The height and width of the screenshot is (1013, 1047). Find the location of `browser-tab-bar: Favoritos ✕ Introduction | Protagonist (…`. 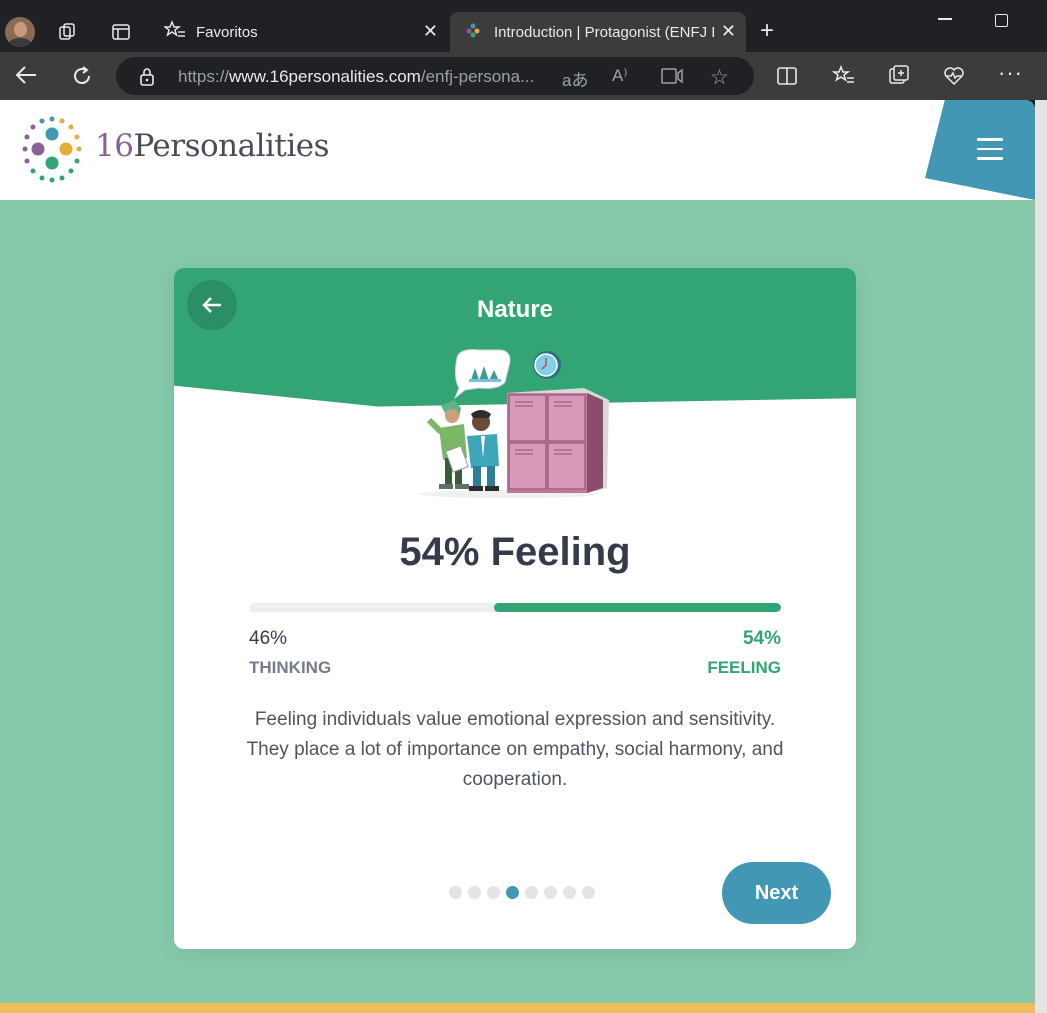

browser-tab-bar: Favoritos ✕ Introduction | Protagonist (… is located at coordinates (523, 26).